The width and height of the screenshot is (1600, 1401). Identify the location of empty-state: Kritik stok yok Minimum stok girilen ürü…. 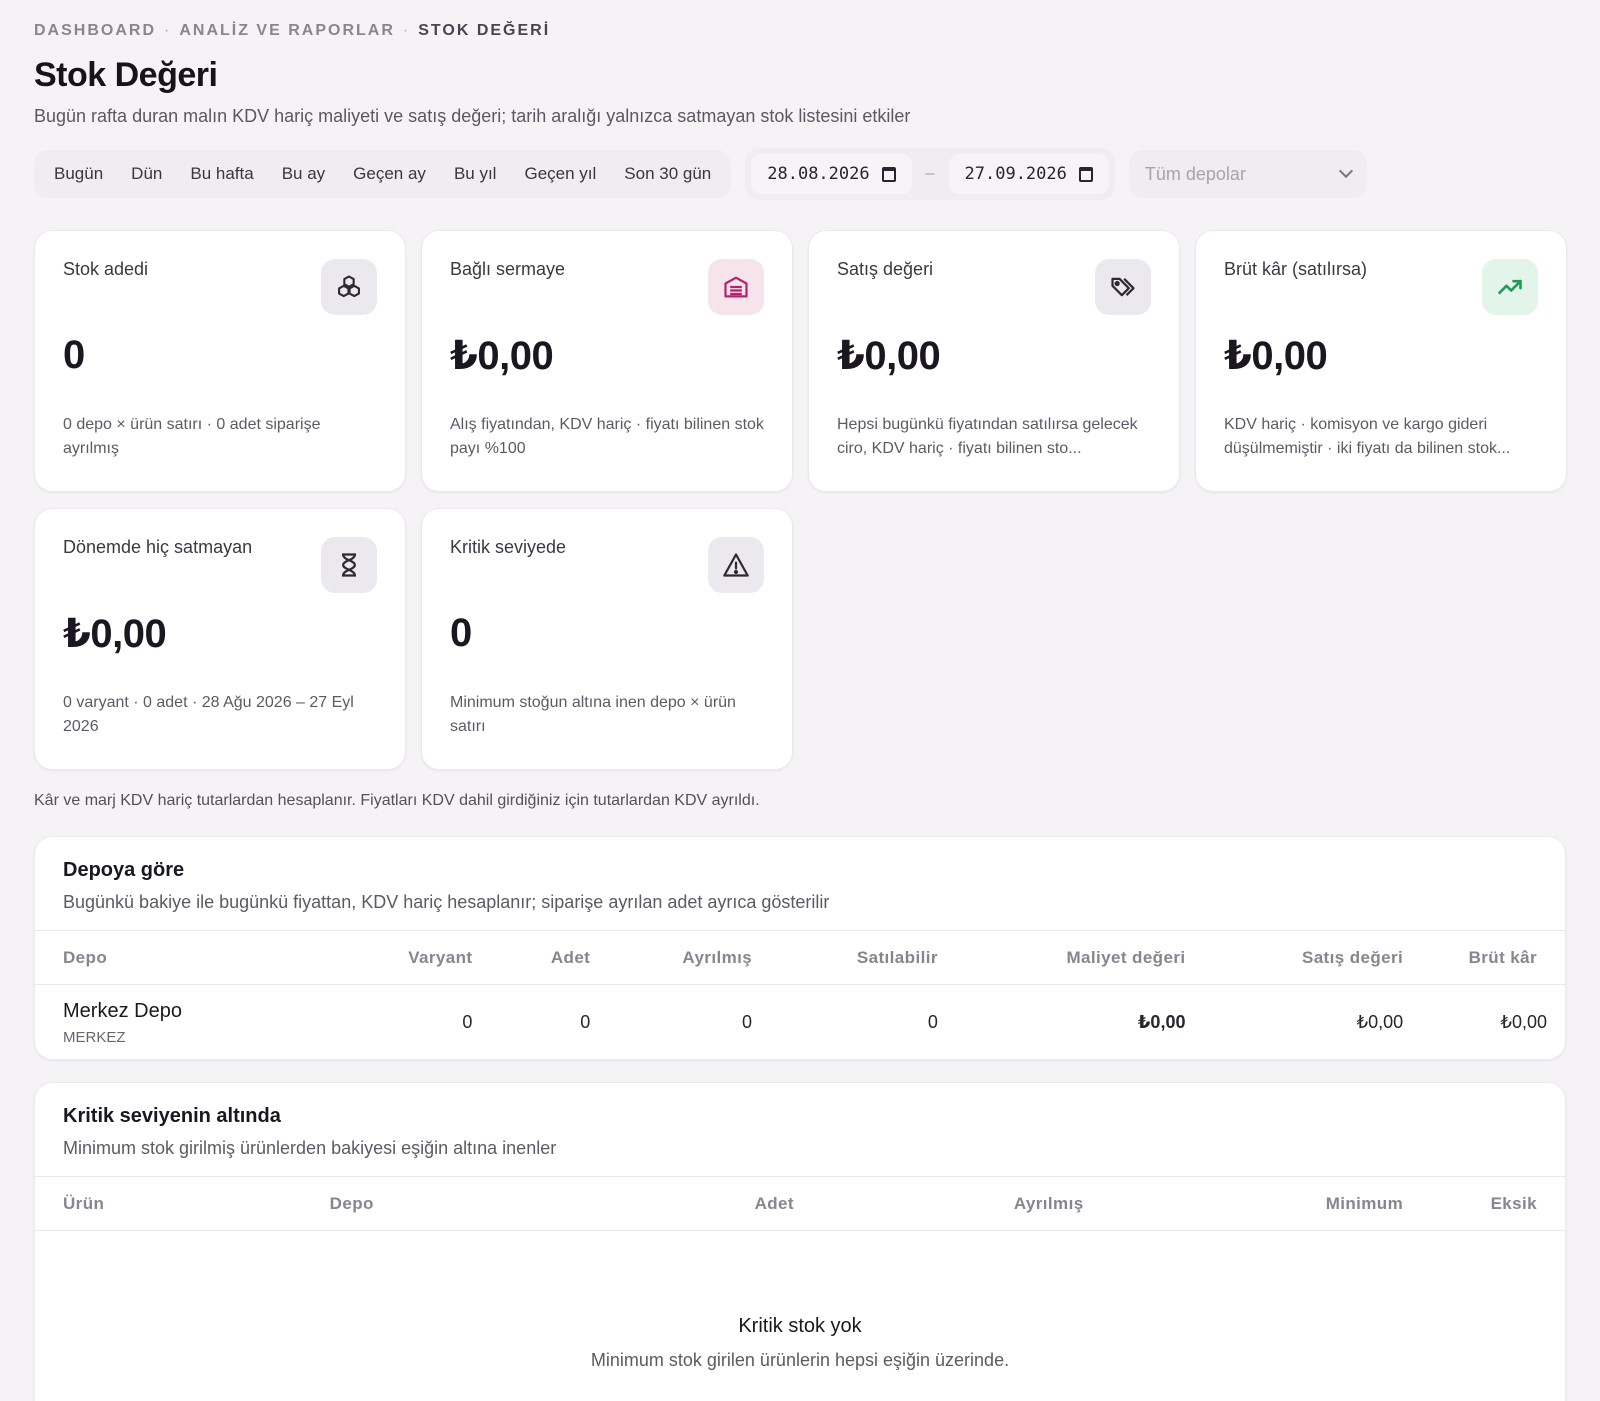
(800, 1343).